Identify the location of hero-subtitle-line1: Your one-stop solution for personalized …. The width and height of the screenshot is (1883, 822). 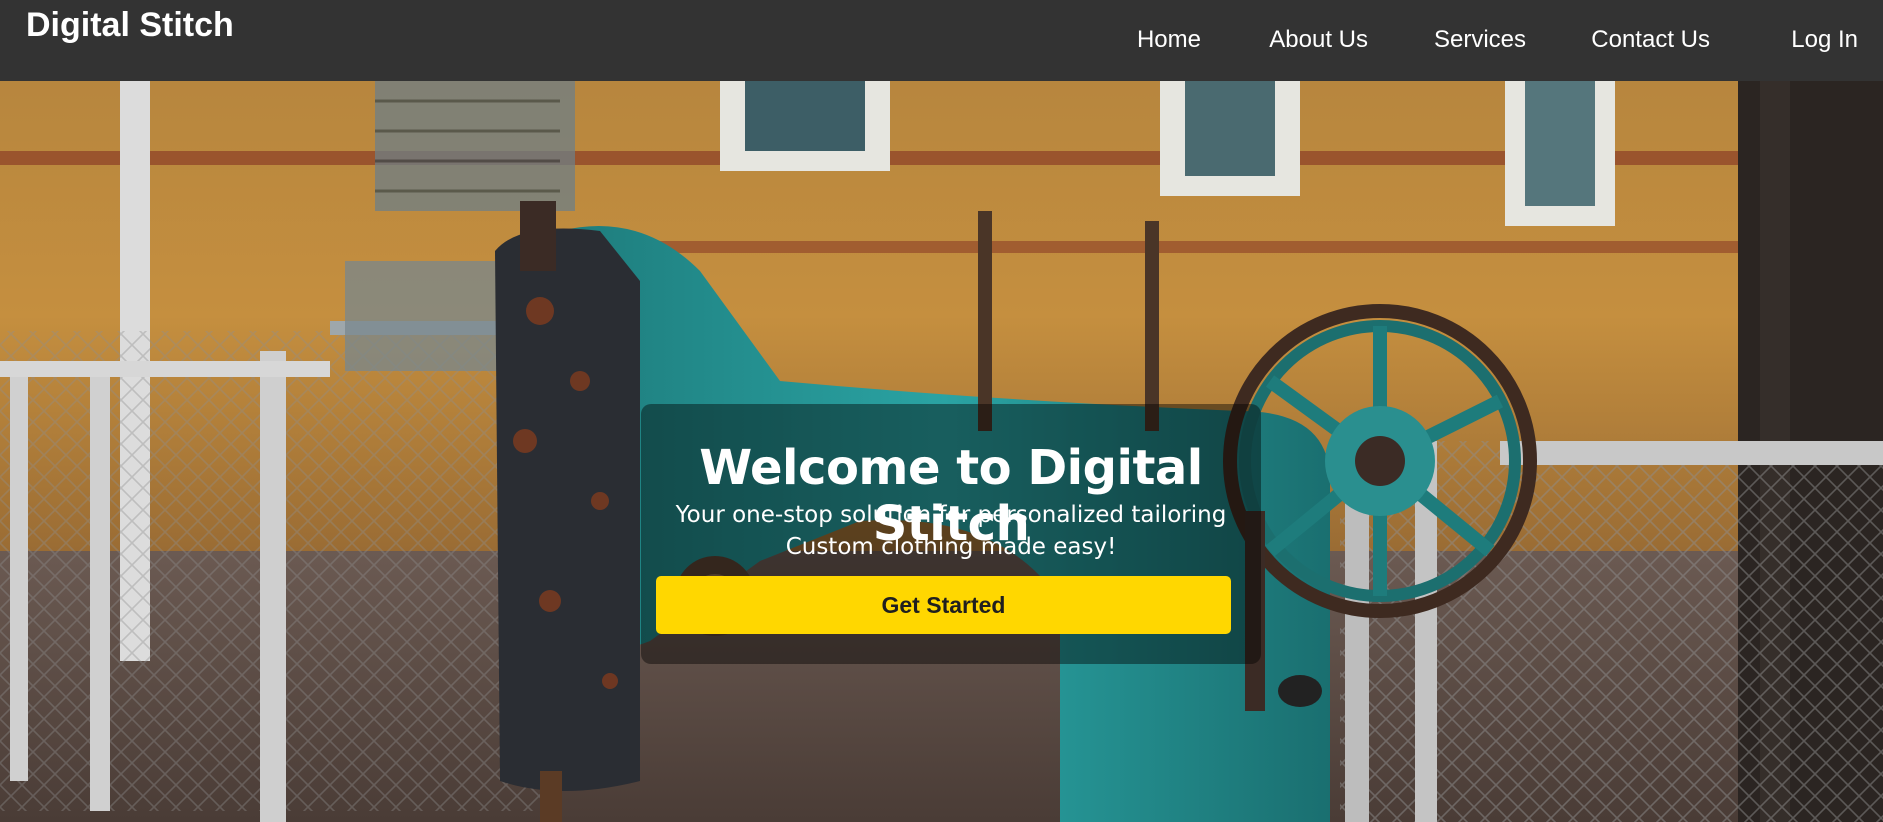
(951, 515).